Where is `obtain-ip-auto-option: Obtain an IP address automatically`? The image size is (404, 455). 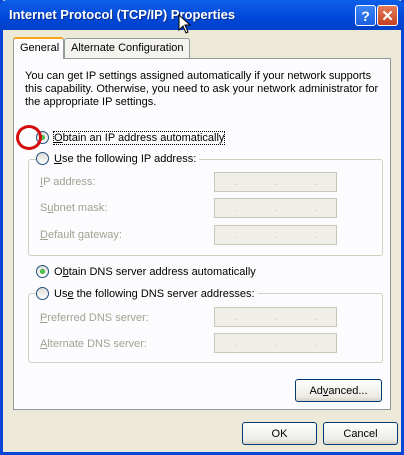 obtain-ip-auto-option: Obtain an IP address automatically is located at coordinates (131, 137).